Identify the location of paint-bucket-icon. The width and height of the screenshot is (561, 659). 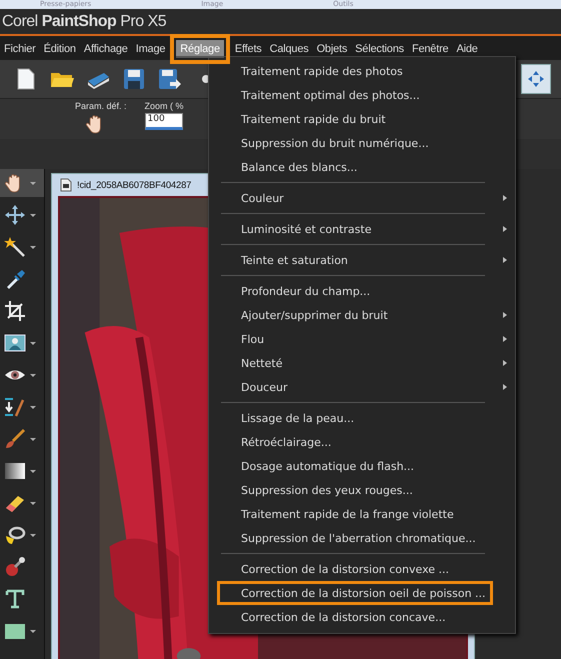
(15, 535).